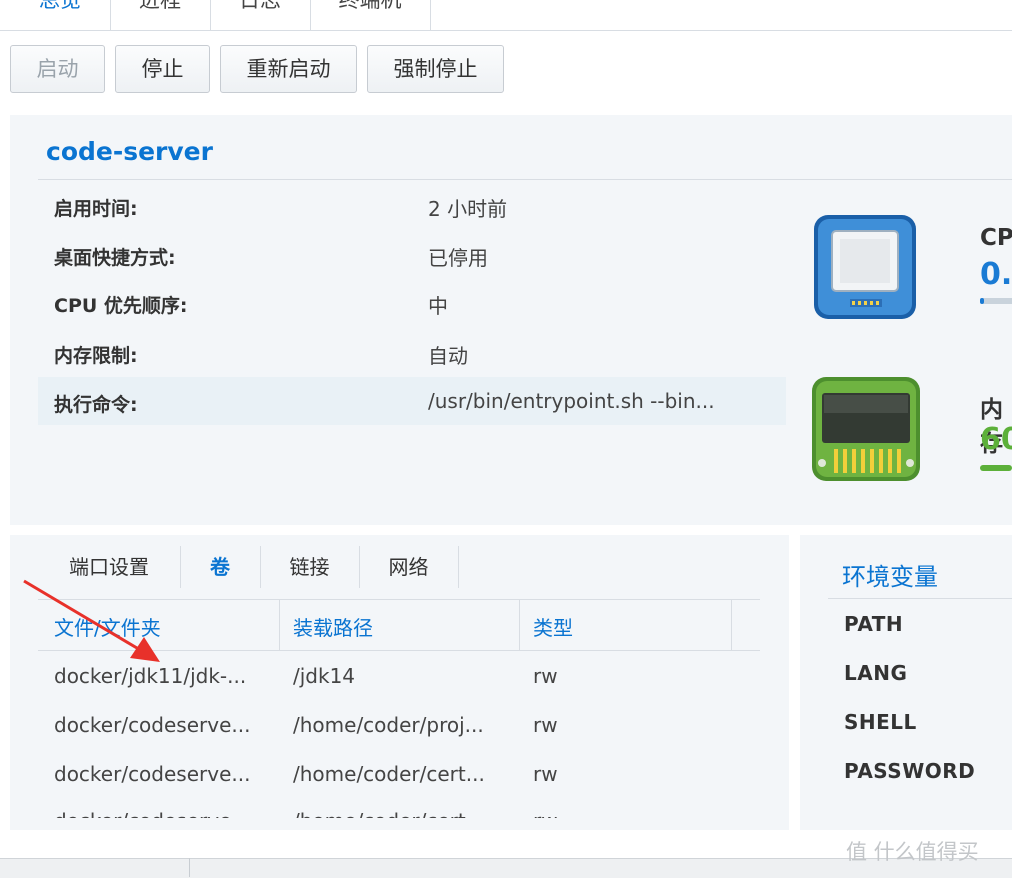  What do you see at coordinates (873, 624) in the screenshot?
I see `env-var-path: PATH` at bounding box center [873, 624].